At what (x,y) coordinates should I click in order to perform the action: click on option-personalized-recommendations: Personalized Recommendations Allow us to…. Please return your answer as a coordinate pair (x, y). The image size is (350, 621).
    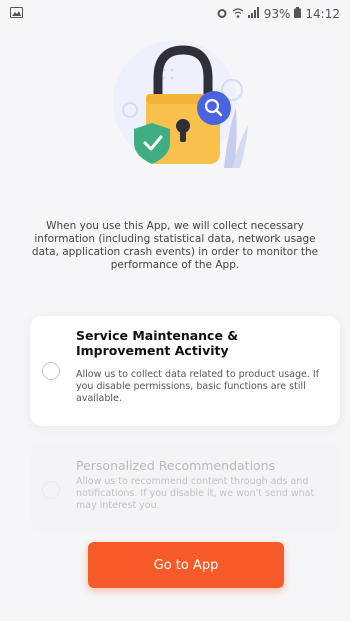
    Looking at the image, I should click on (185, 488).